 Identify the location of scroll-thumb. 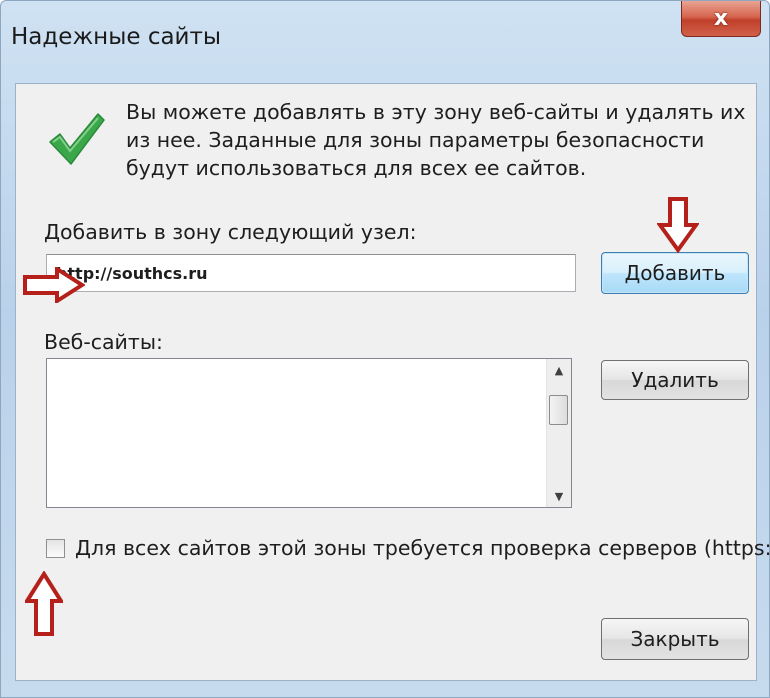
(558, 410).